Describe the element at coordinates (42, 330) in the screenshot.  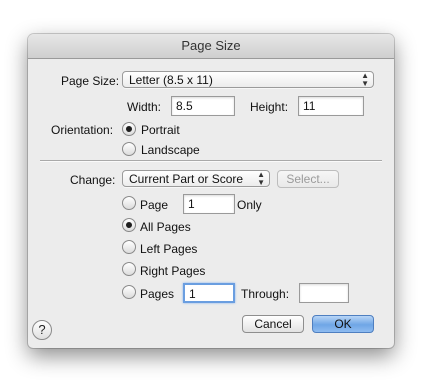
I see `help-icon: ?` at that location.